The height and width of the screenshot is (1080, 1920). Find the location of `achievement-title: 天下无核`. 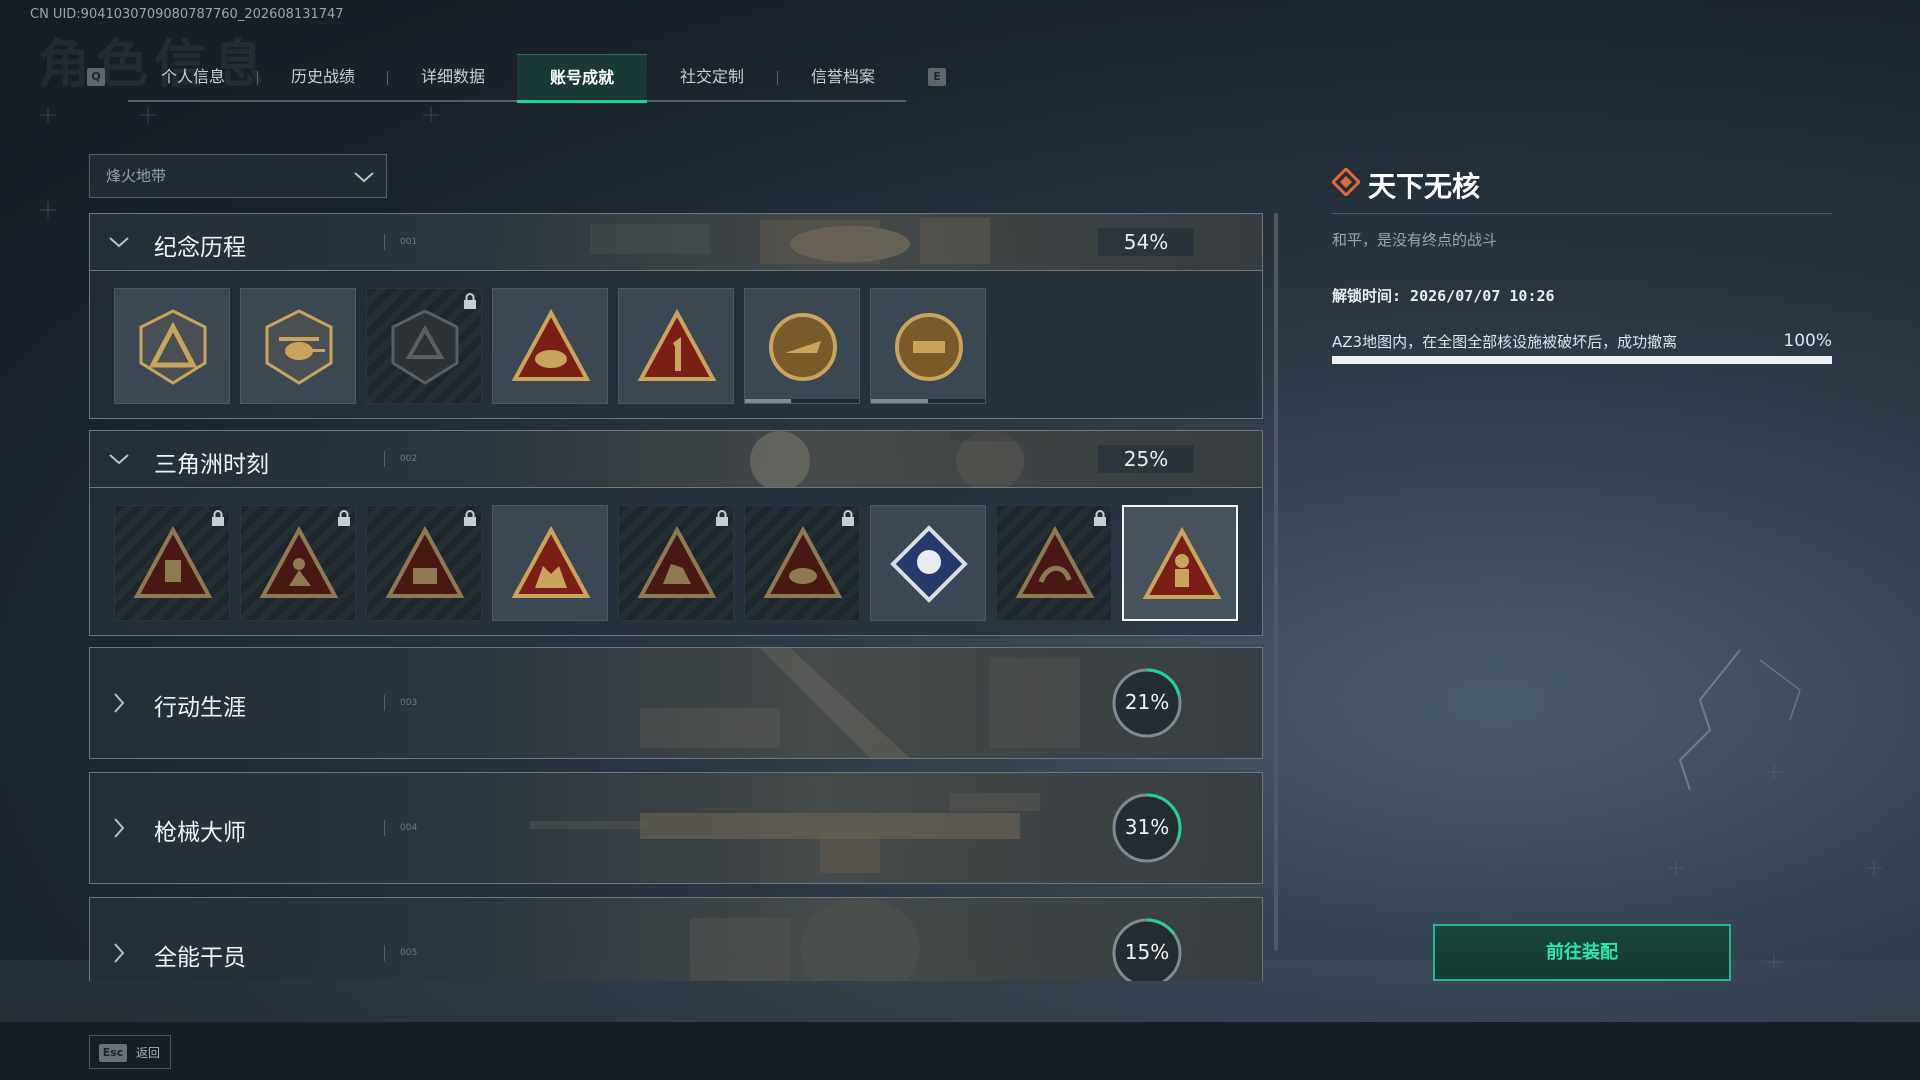

achievement-title: 天下无核 is located at coordinates (1424, 186).